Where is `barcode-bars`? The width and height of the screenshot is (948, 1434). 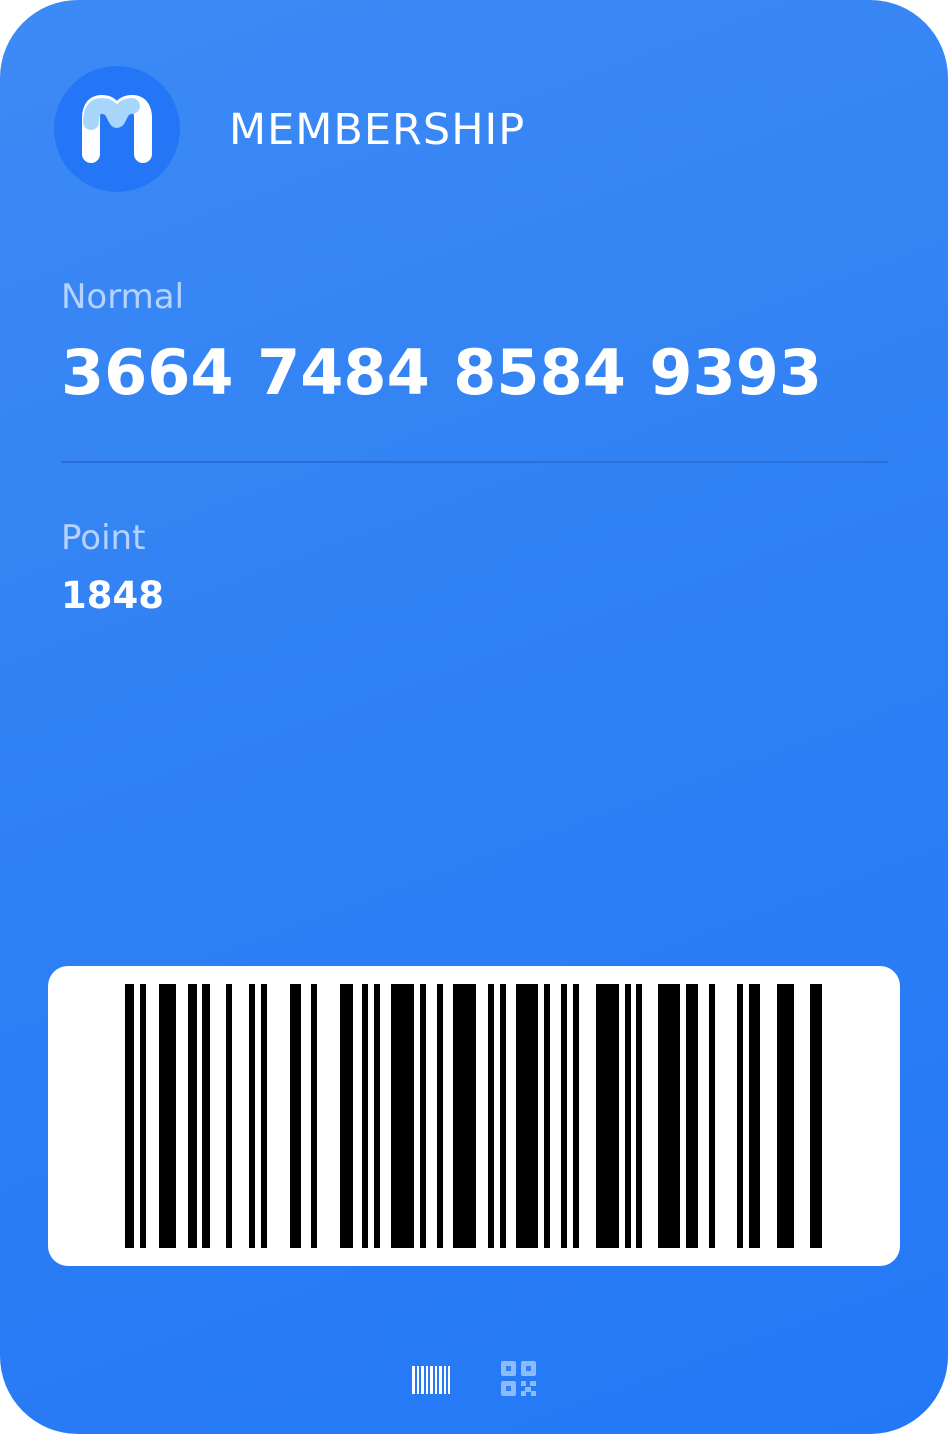
barcode-bars is located at coordinates (473, 1116).